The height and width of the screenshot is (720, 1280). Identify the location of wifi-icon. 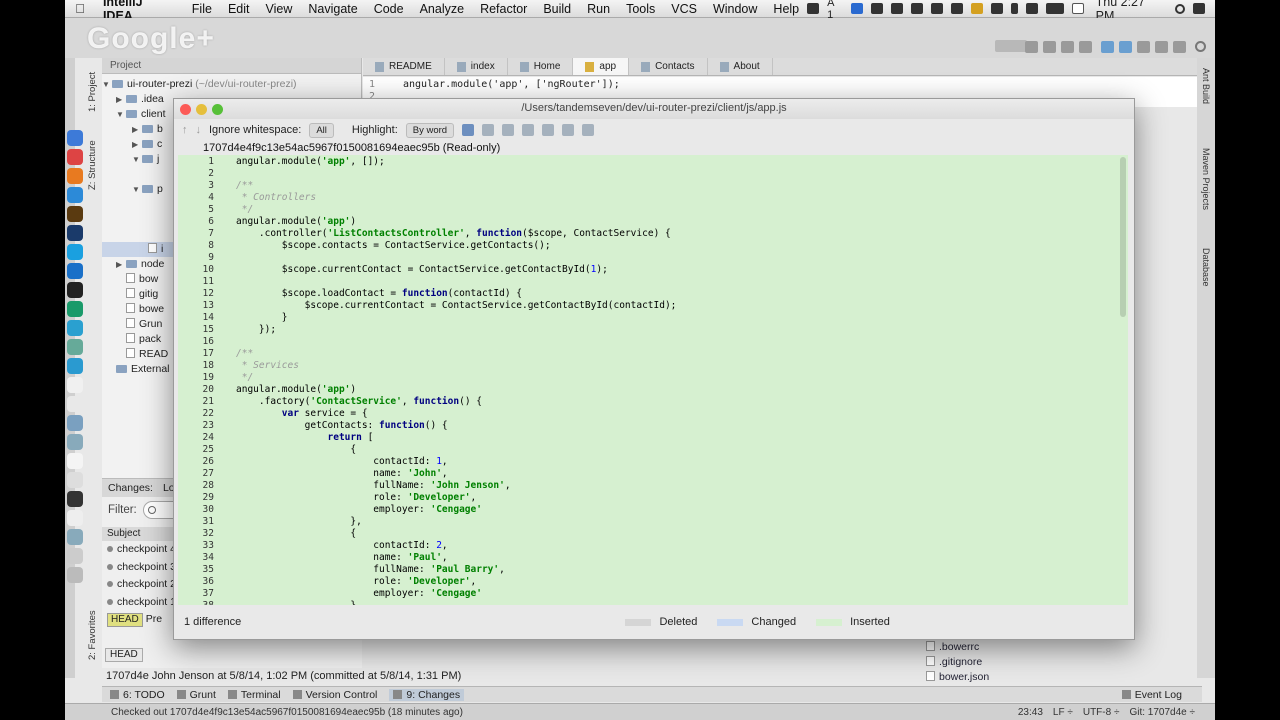
(1031, 8).